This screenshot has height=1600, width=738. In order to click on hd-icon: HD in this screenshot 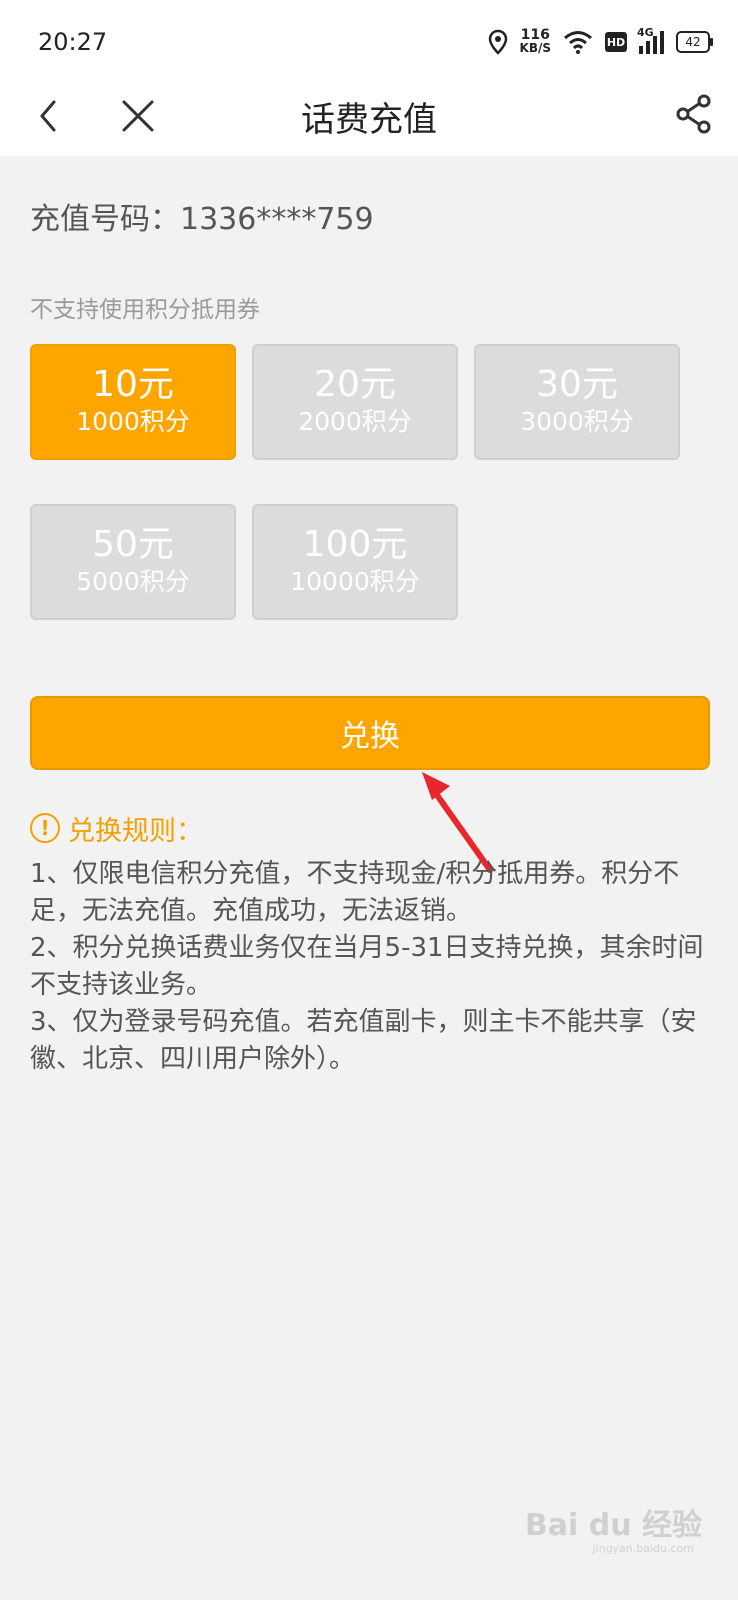, I will do `click(616, 42)`.